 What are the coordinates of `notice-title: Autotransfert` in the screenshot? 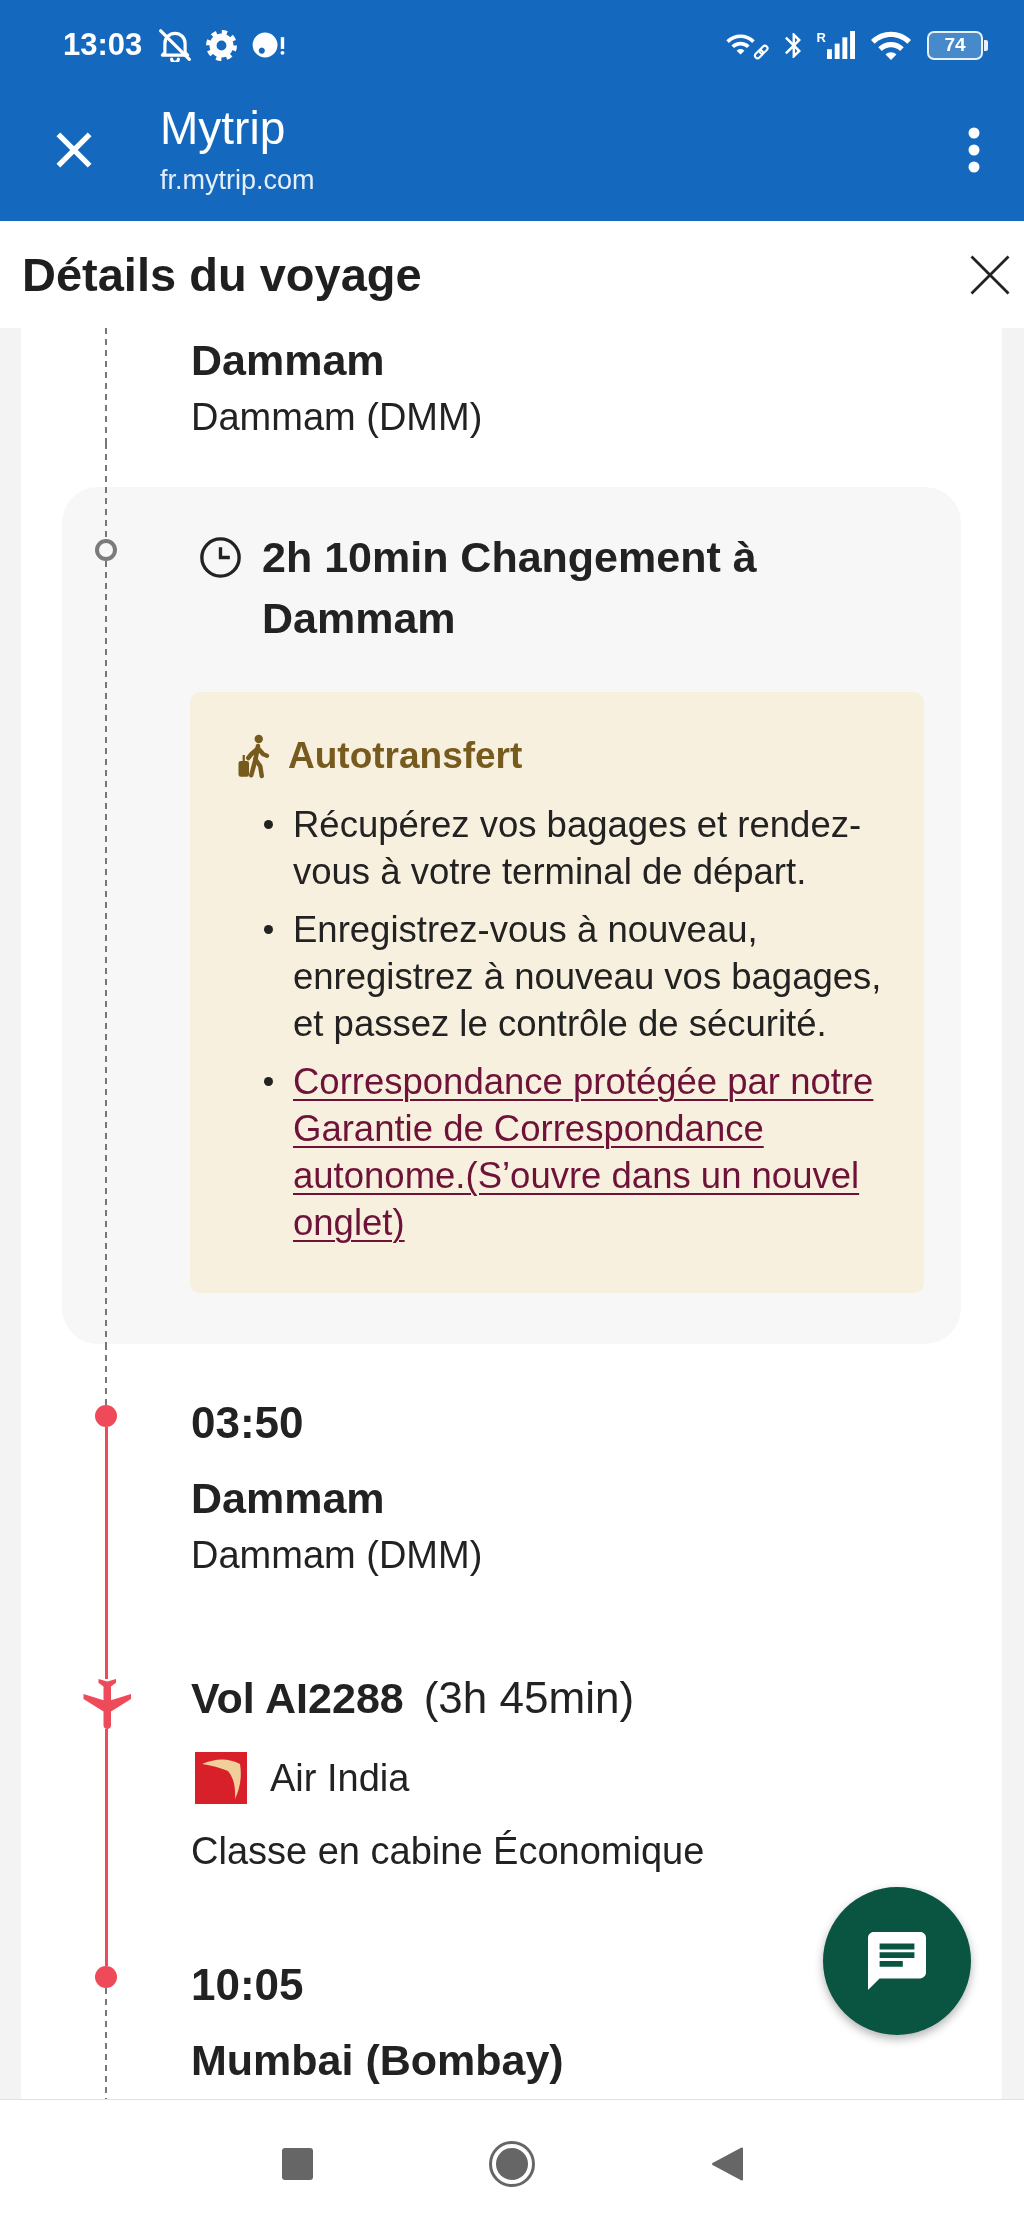 It's located at (405, 756).